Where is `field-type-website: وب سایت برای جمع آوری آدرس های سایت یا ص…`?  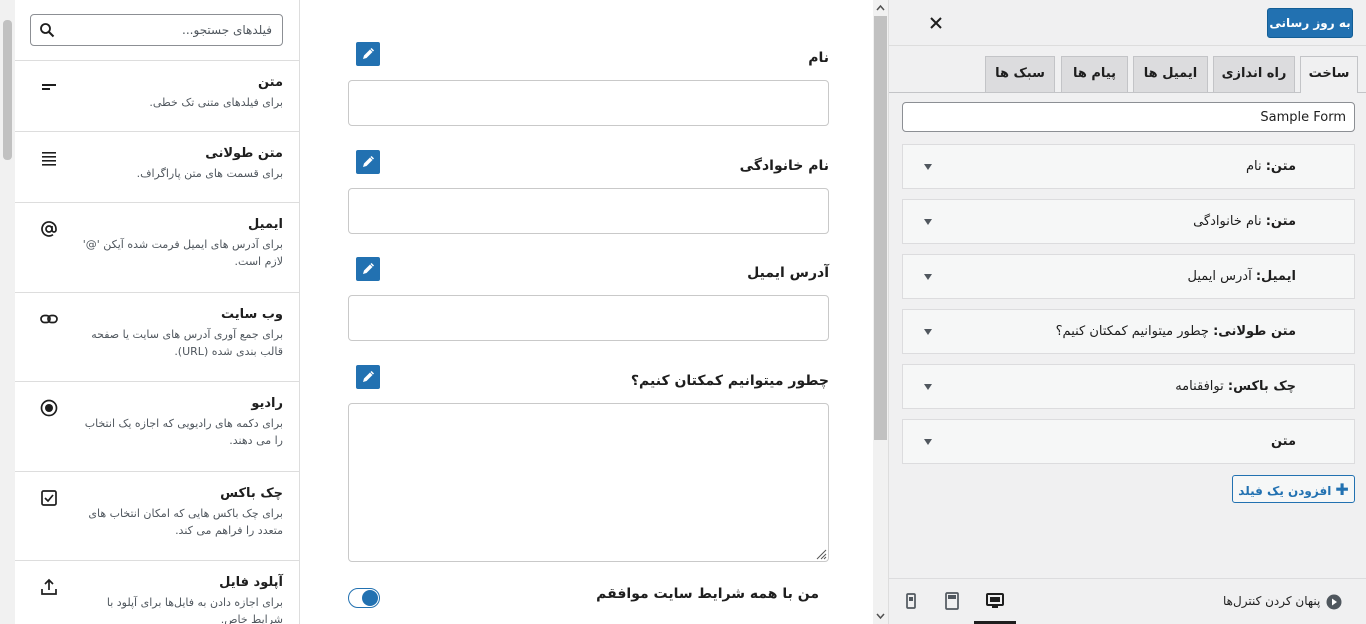 field-type-website: وب سایت برای جمع آوری آدرس های سایت یا ص… is located at coordinates (157, 336).